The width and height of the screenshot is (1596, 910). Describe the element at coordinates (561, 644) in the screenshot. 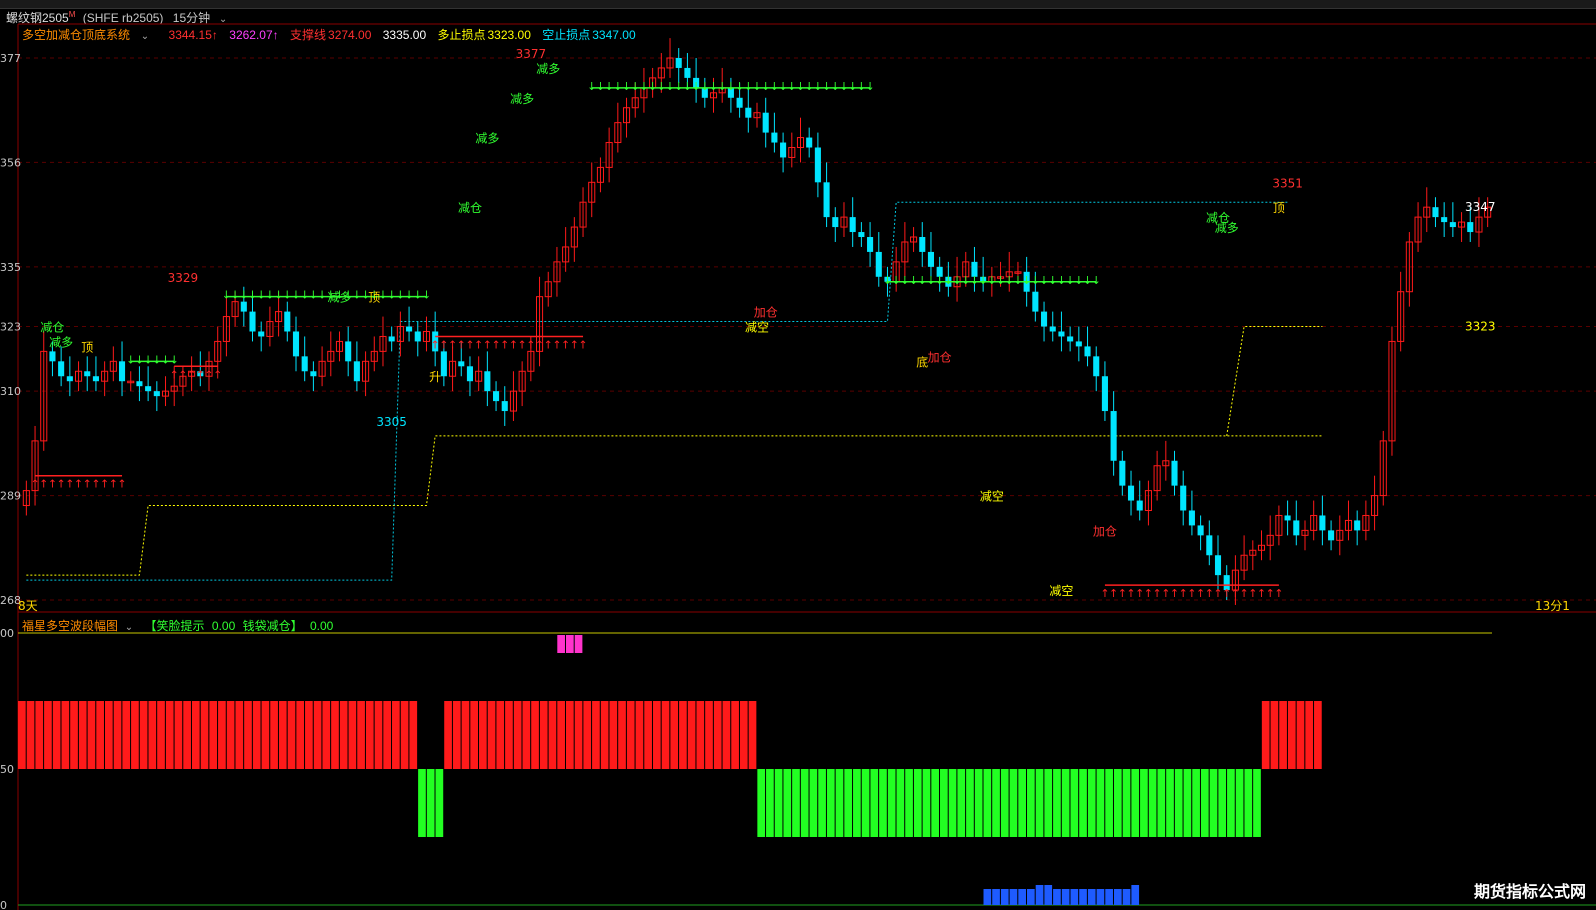

I see `magenta-signal-bar` at that location.